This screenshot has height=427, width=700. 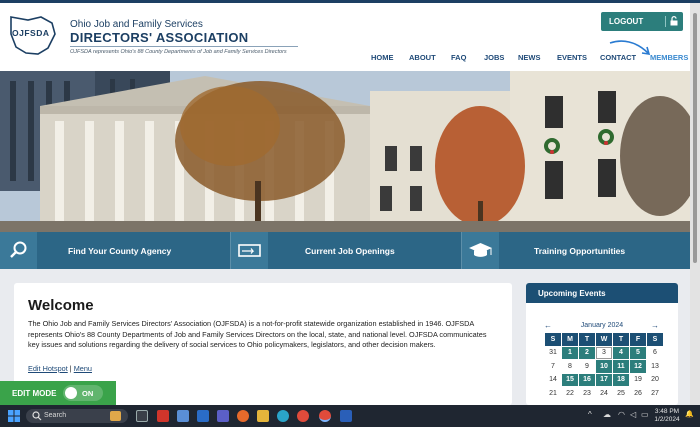 What do you see at coordinates (630, 47) in the screenshot?
I see `members-arrow-icon` at bounding box center [630, 47].